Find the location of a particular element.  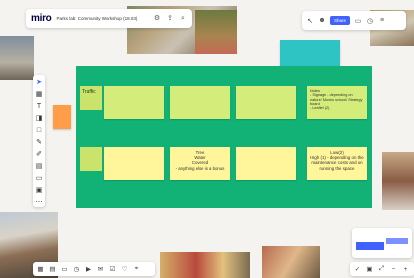

reaction-icon: ☻ is located at coordinates (322, 20).